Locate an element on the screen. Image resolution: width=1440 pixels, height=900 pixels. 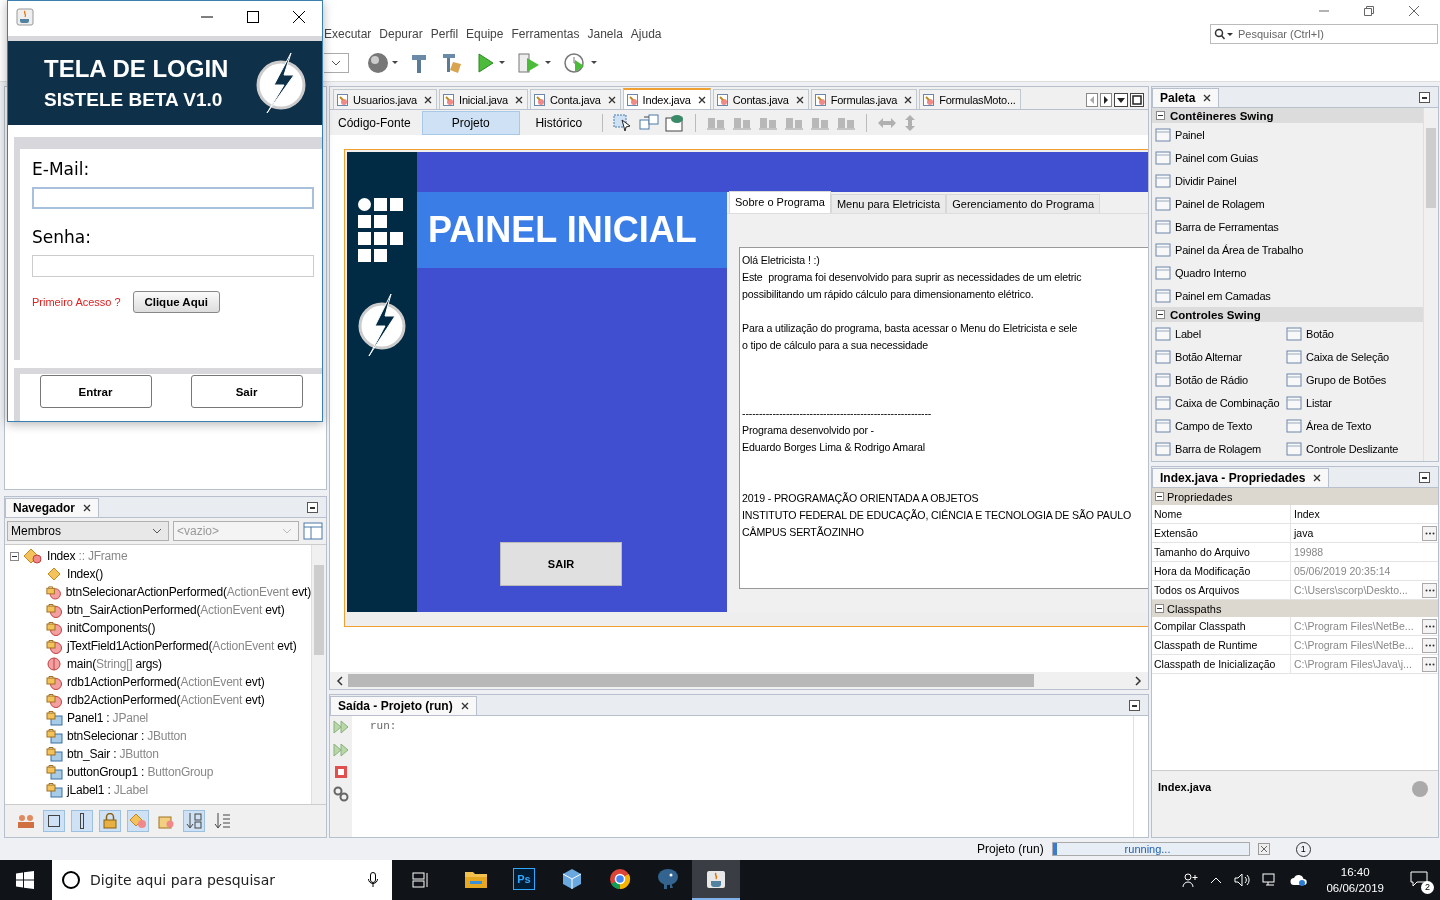
tree-item: btnSelecionar : JButton is located at coordinates (127, 736).